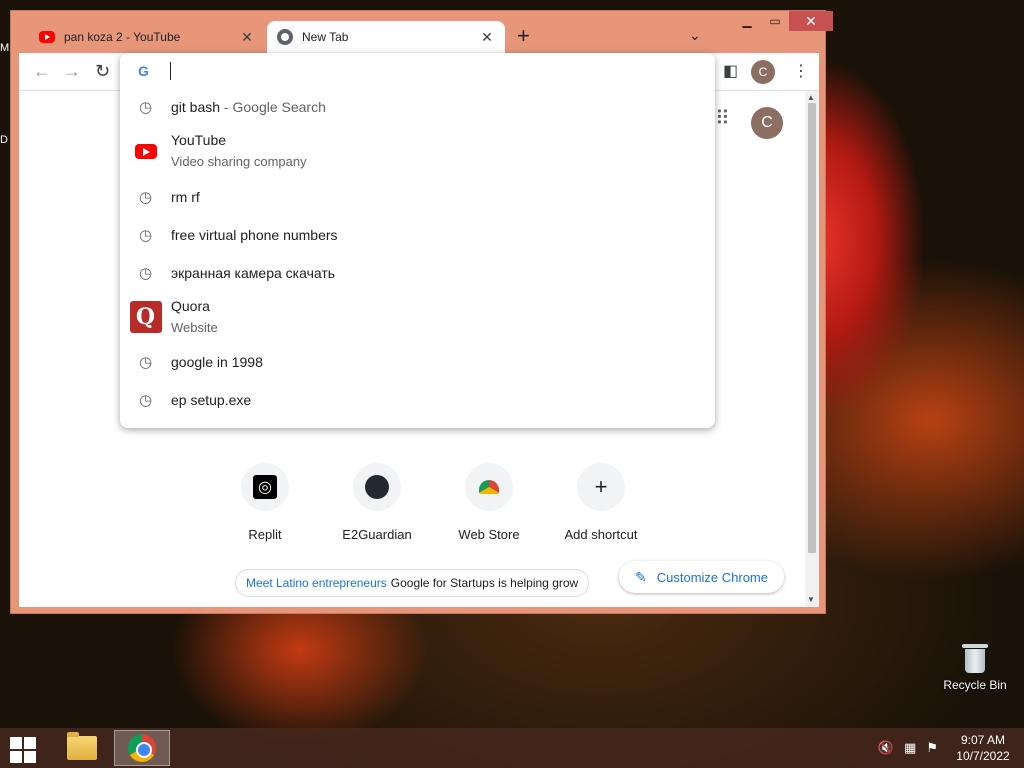 This screenshot has height=768, width=1024. I want to click on window-controls: ▁ ▭ ✕, so click(783, 22).